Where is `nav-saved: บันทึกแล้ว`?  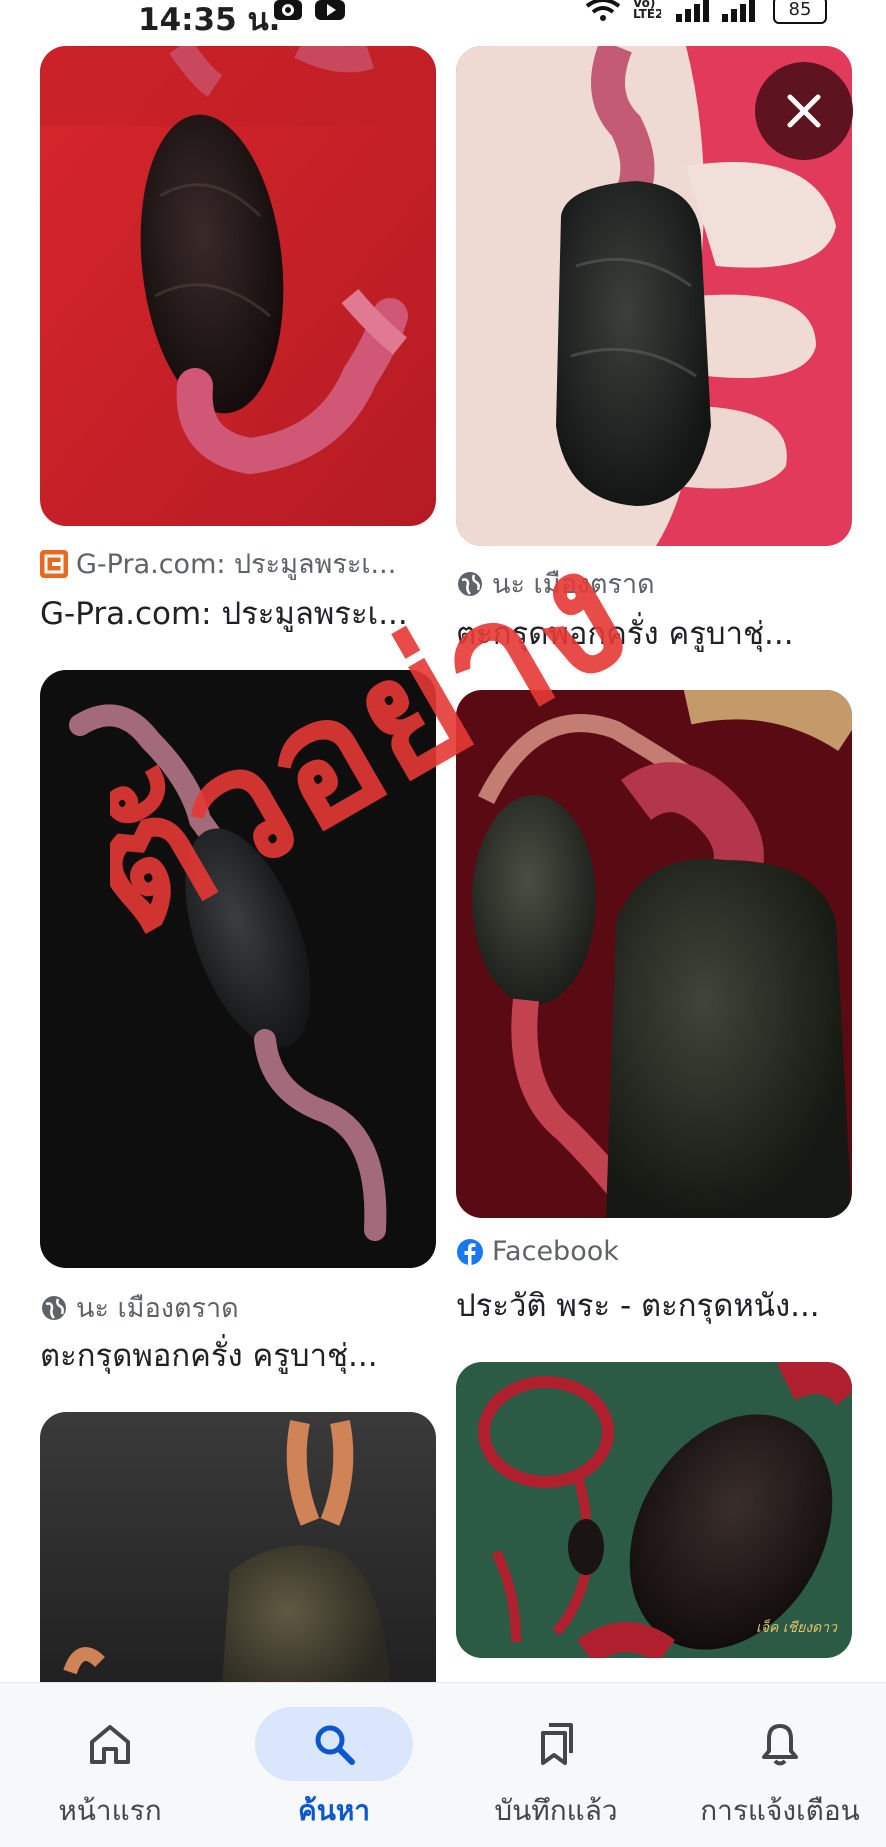
nav-saved: บันทึกแล้ว is located at coordinates (556, 1765).